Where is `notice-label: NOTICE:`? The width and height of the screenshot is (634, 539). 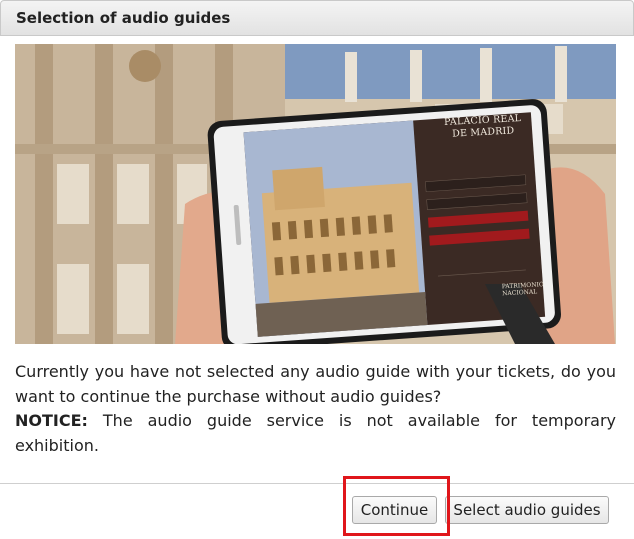 notice-label: NOTICE: is located at coordinates (51, 420).